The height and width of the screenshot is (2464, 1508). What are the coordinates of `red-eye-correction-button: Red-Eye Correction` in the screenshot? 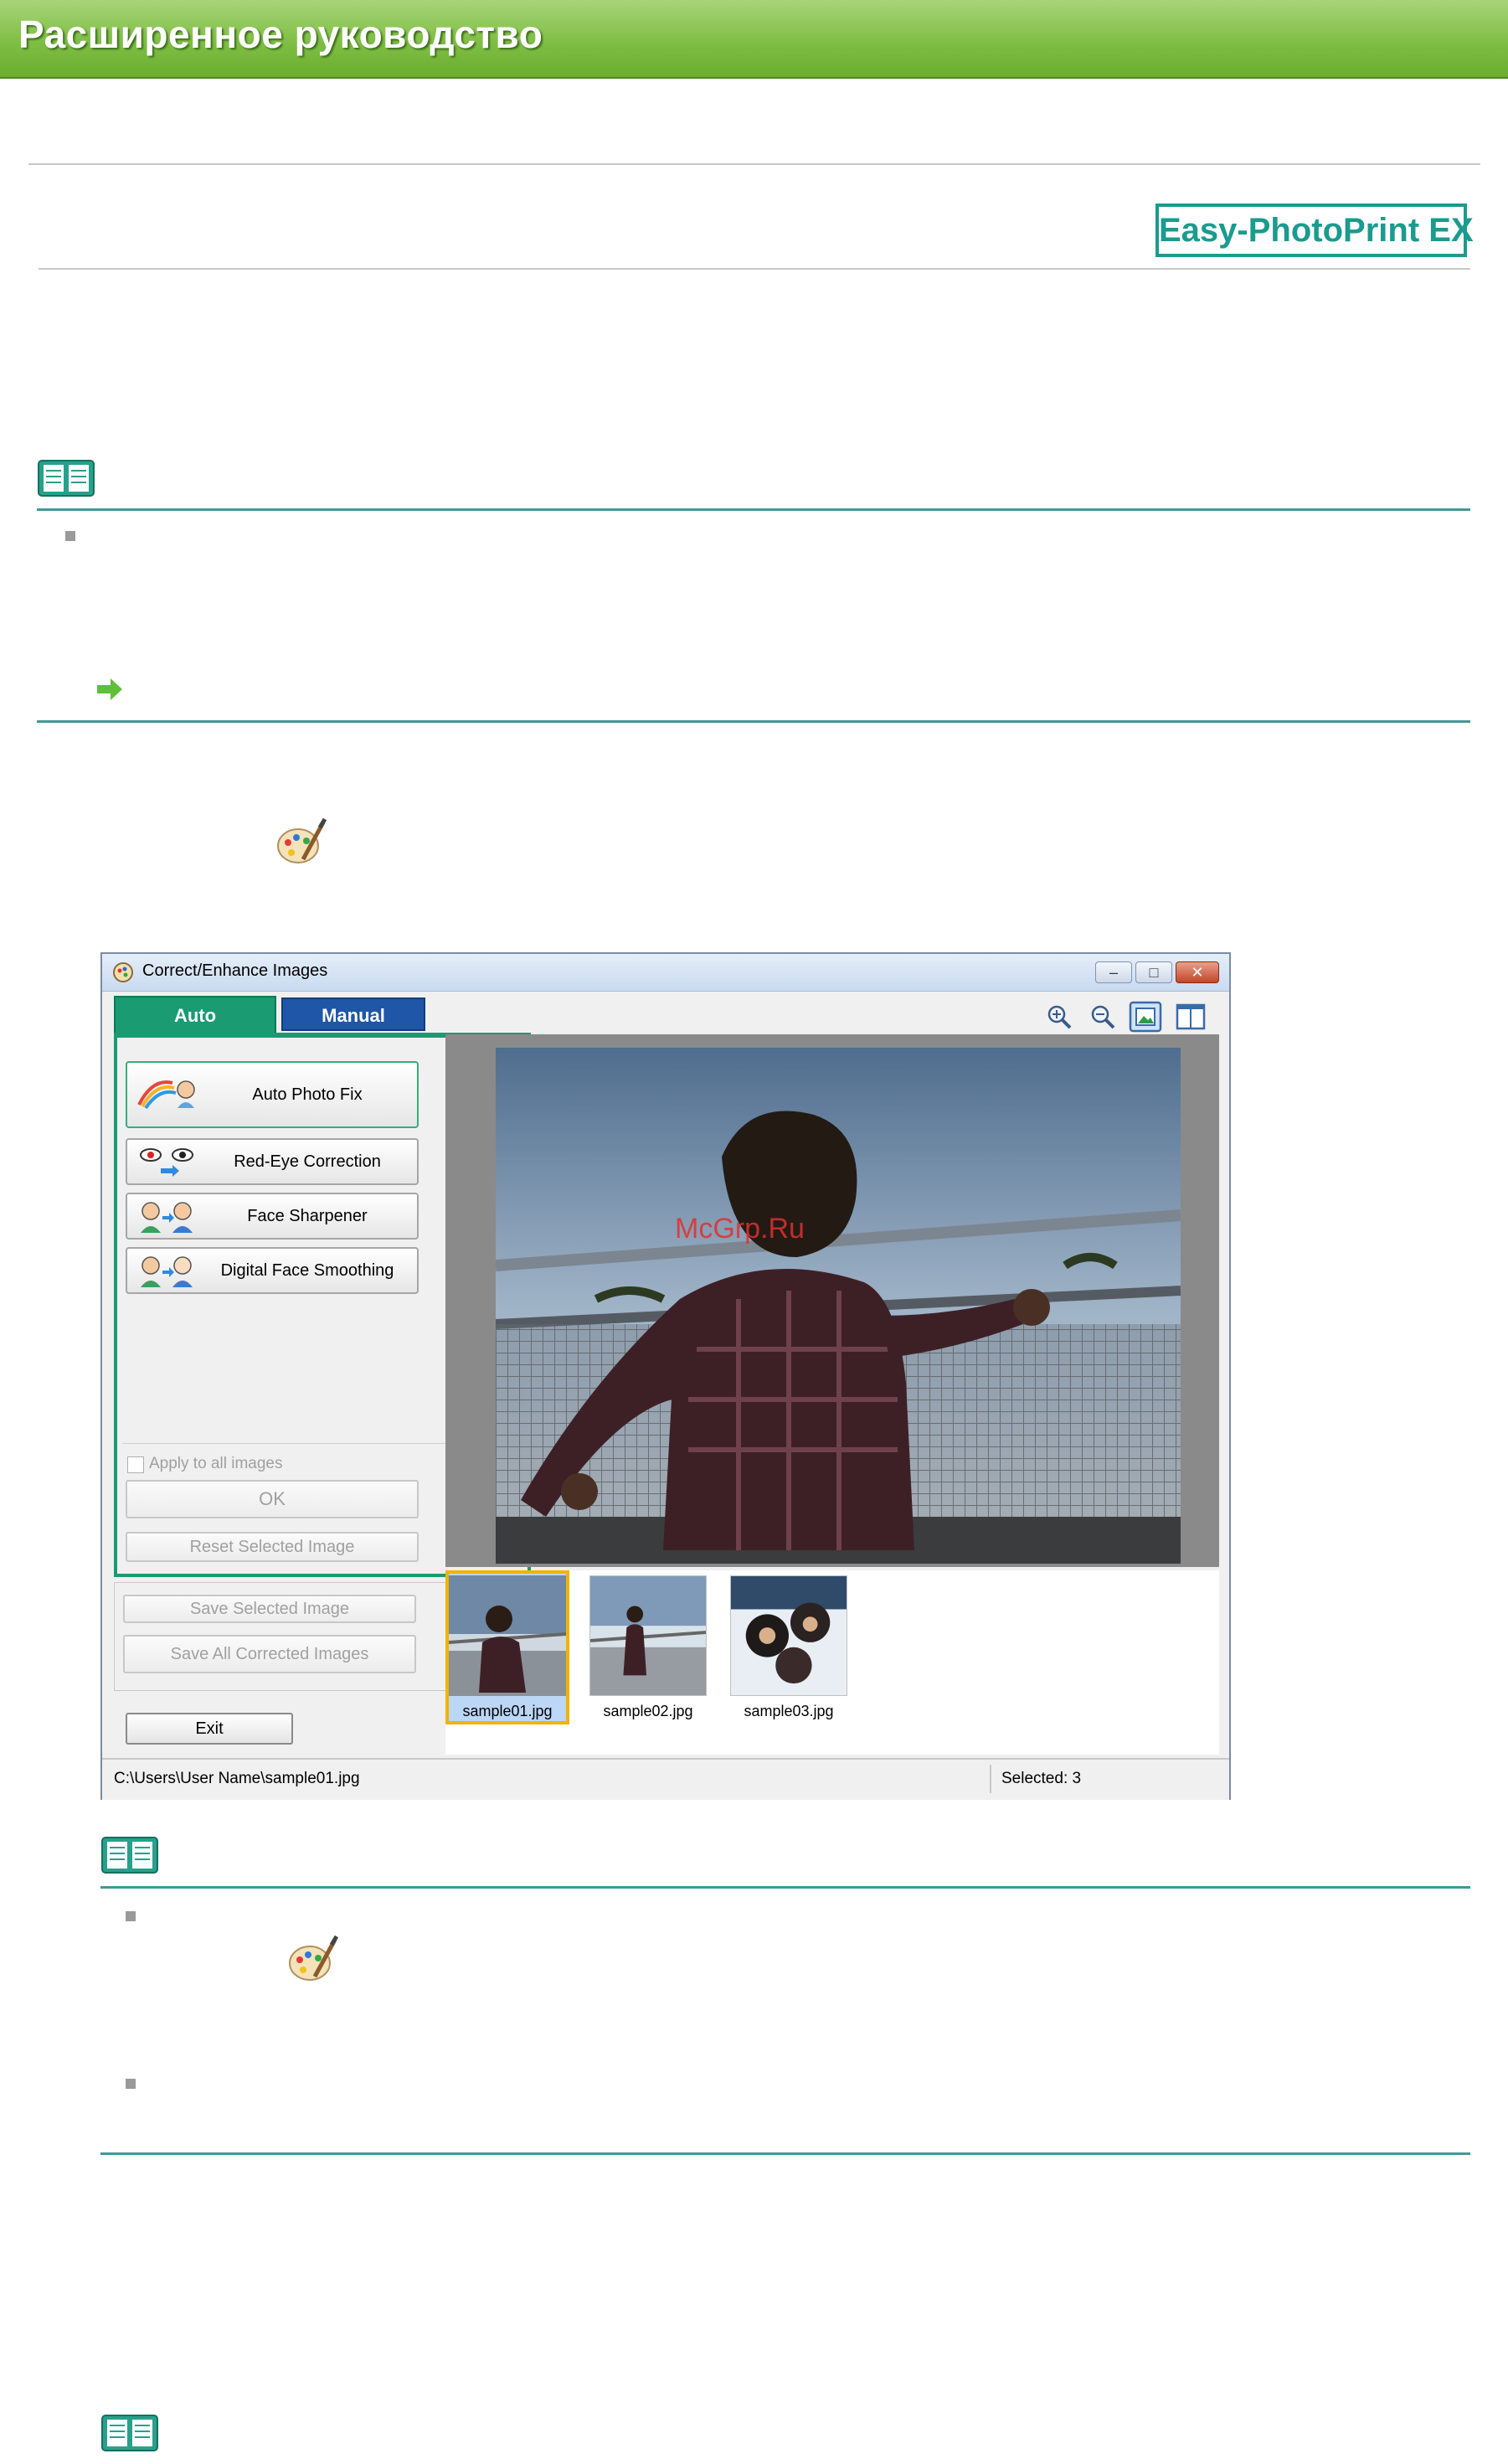 It's located at (272, 1161).